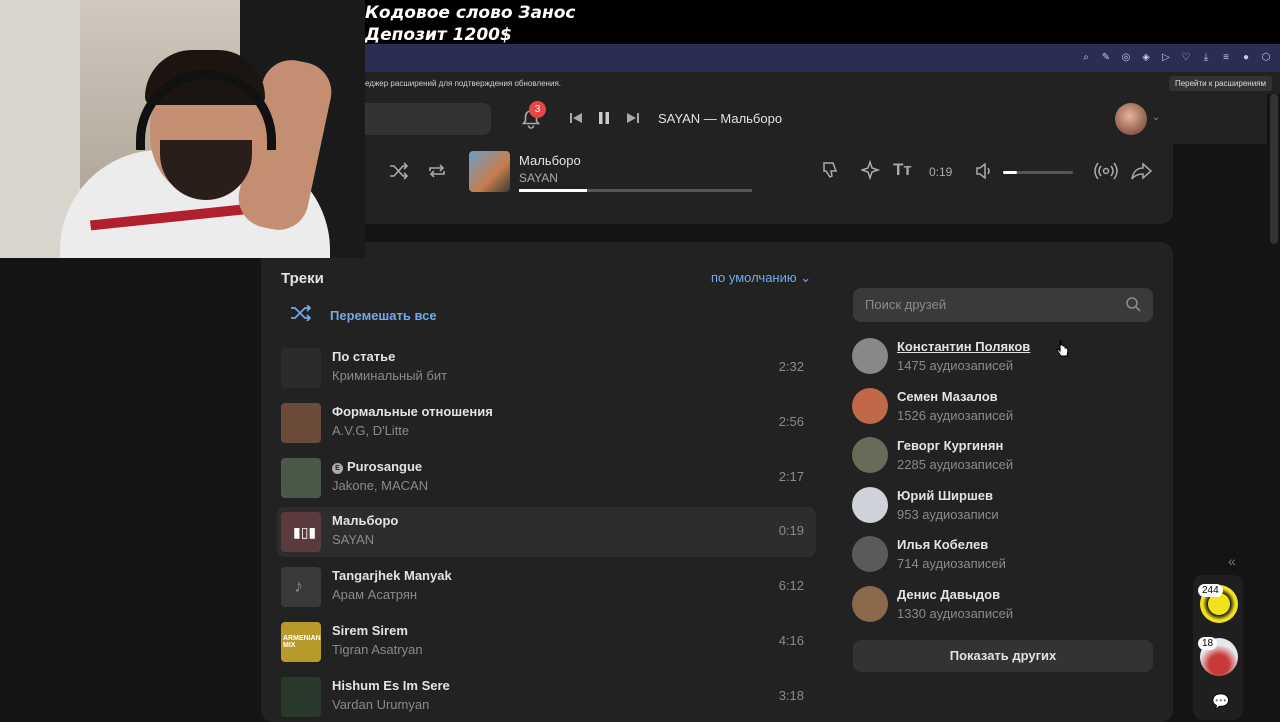  I want to click on friend-name: Денис Давыдов, so click(948, 594).